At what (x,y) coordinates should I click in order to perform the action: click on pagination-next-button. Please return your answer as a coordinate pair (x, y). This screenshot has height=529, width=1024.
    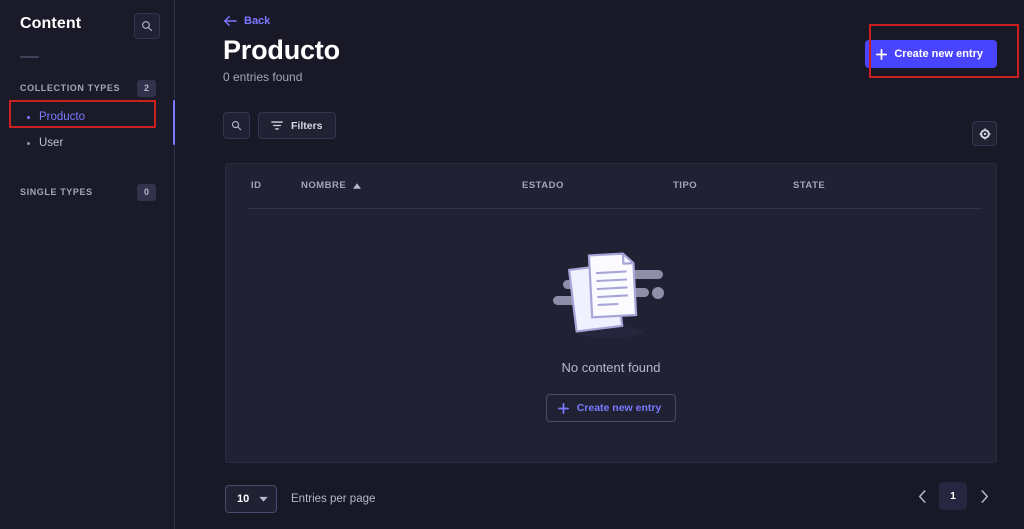
    Looking at the image, I should click on (984, 496).